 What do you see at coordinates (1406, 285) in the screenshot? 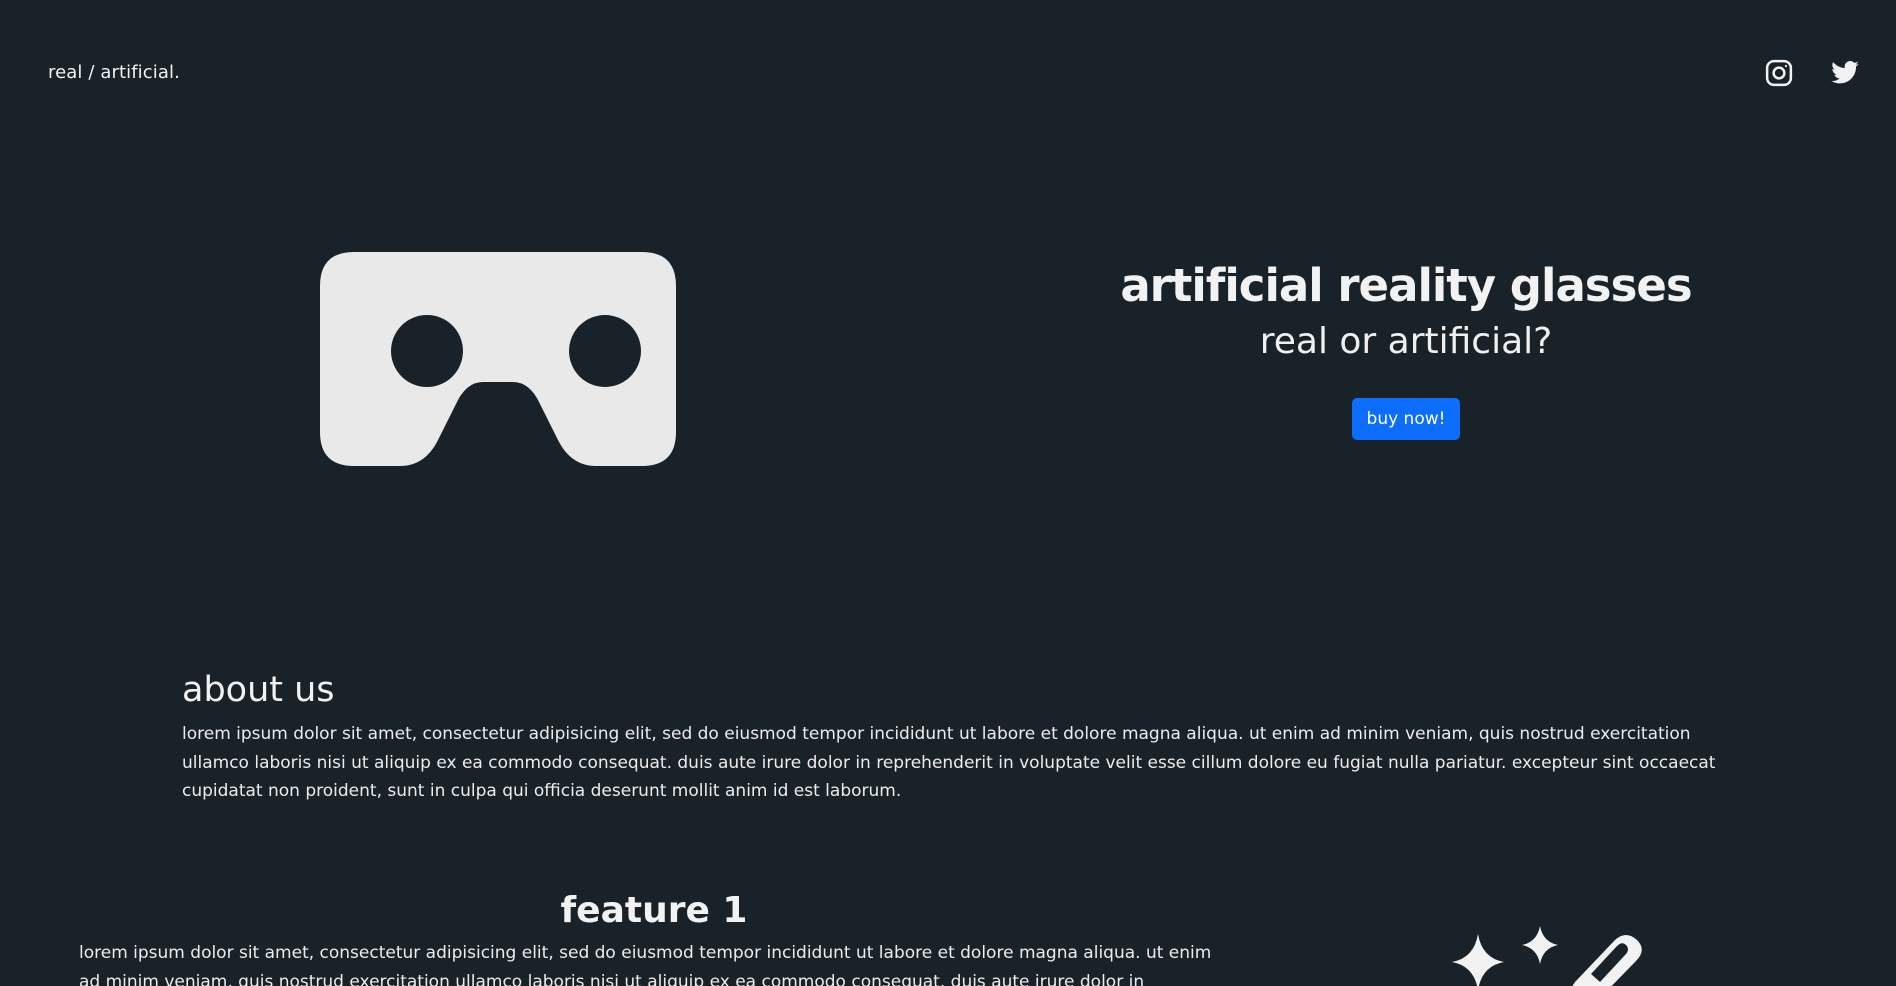
I see `hero-title: artificial reality glasses` at bounding box center [1406, 285].